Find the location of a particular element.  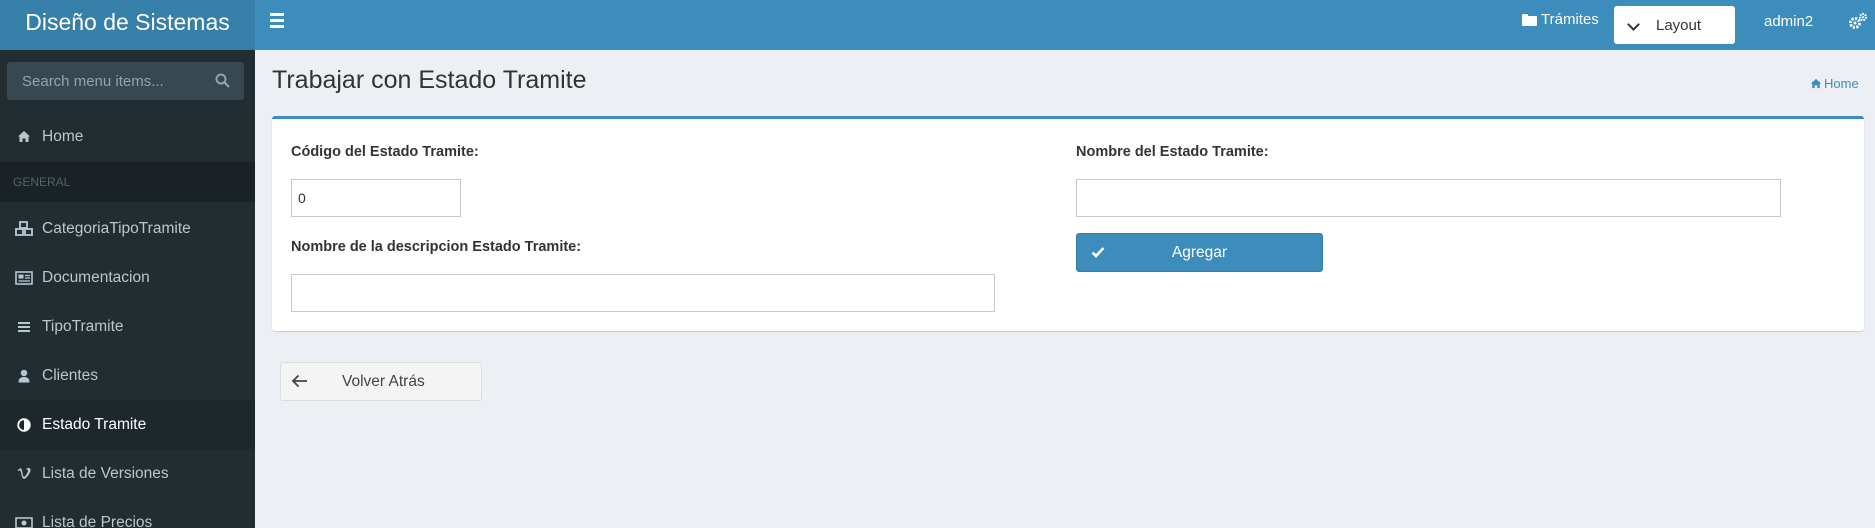

sidebar-item-tipotramite: TipoTramite is located at coordinates (127, 326).